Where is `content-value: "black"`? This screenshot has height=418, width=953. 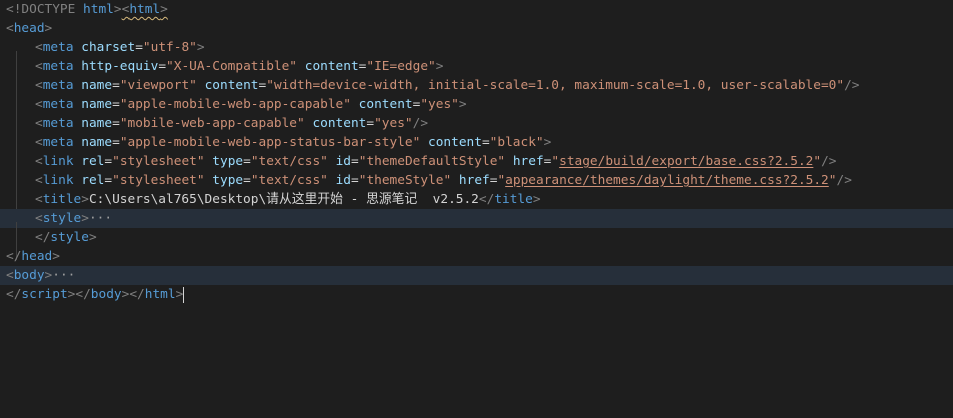 content-value: "black" is located at coordinates (516, 142).